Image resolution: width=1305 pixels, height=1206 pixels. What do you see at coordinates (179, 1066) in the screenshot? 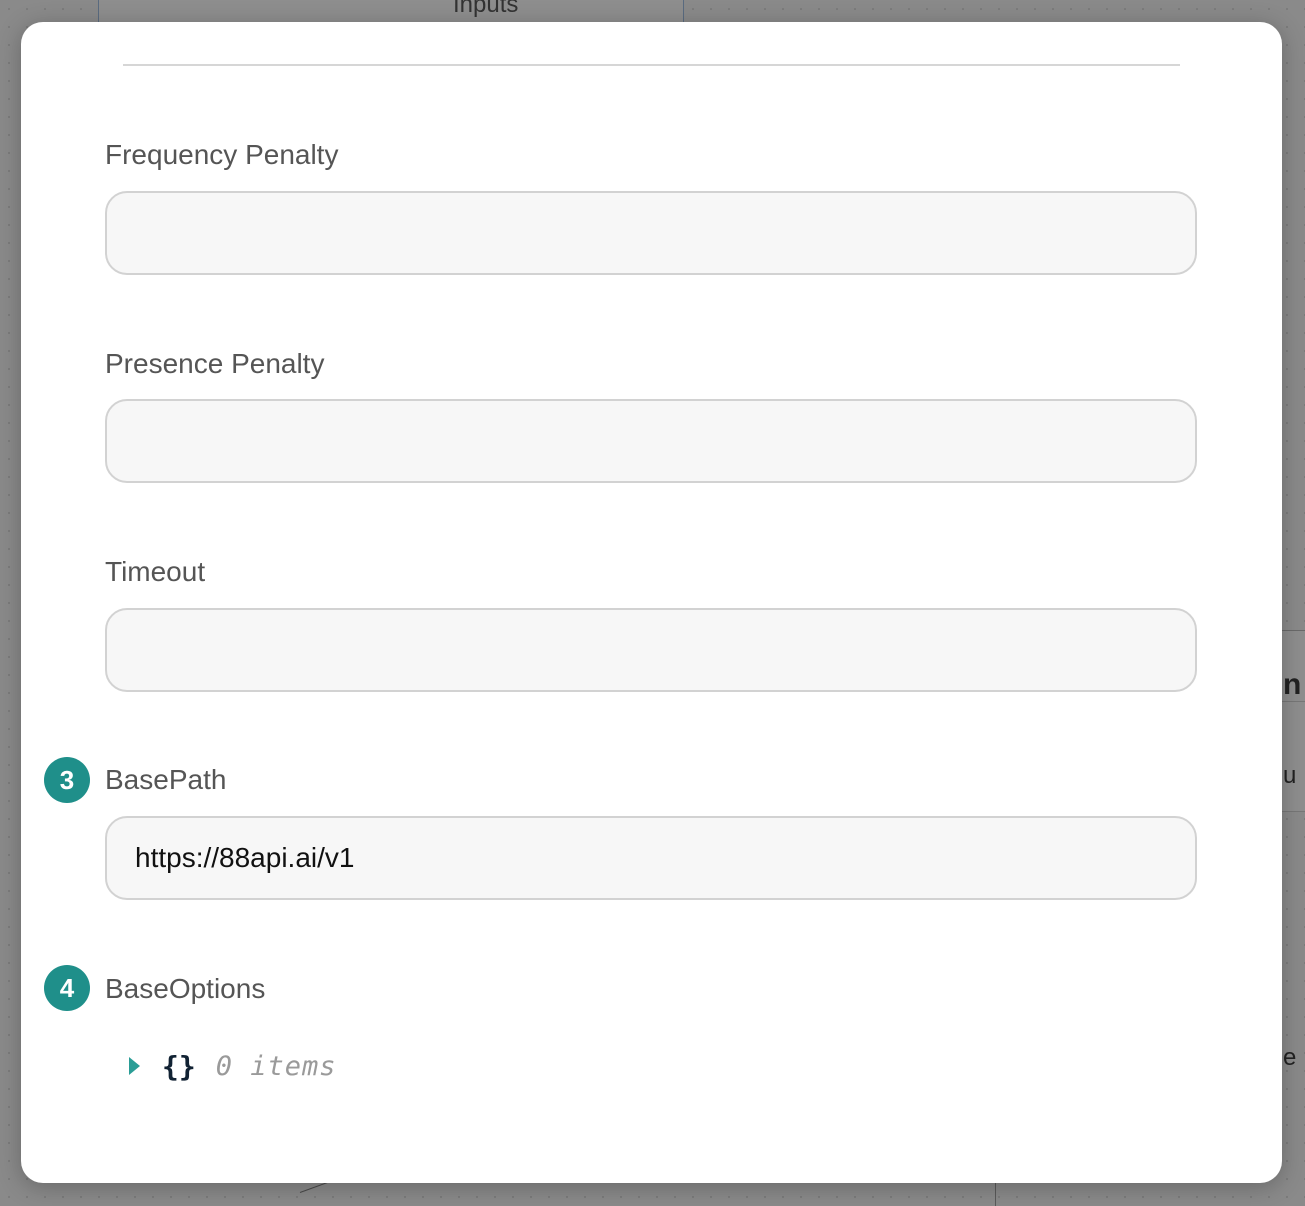
I see `json-braces: {}` at bounding box center [179, 1066].